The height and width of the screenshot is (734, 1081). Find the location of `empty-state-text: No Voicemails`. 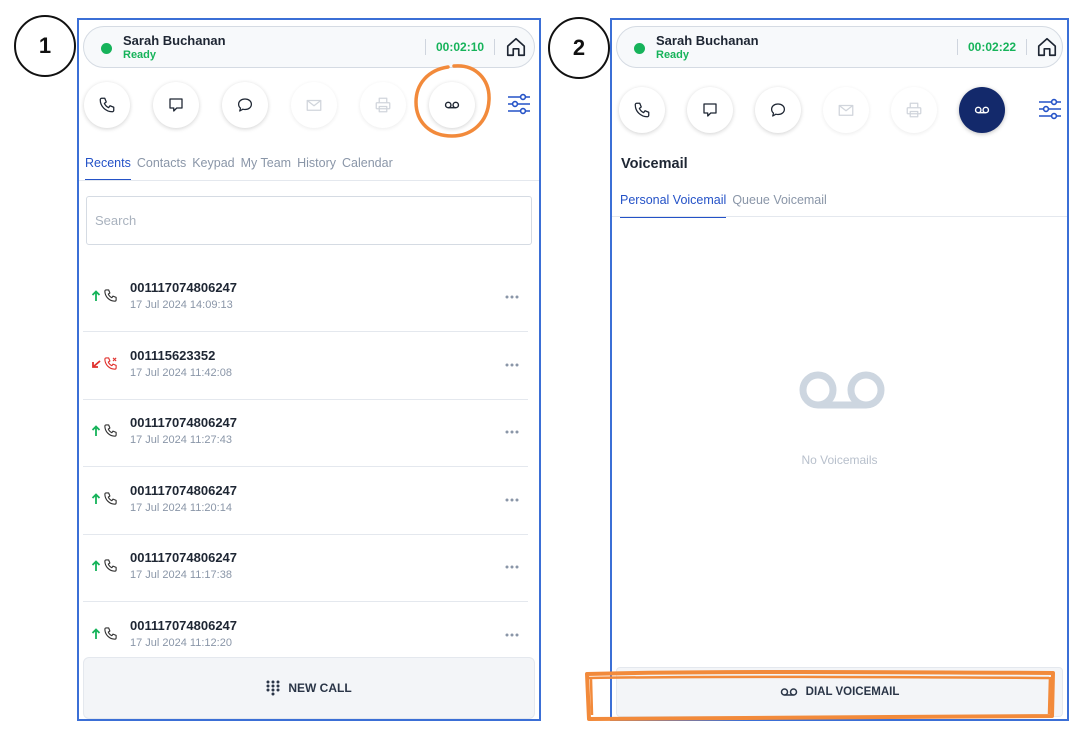

empty-state-text: No Voicemails is located at coordinates (839, 460).